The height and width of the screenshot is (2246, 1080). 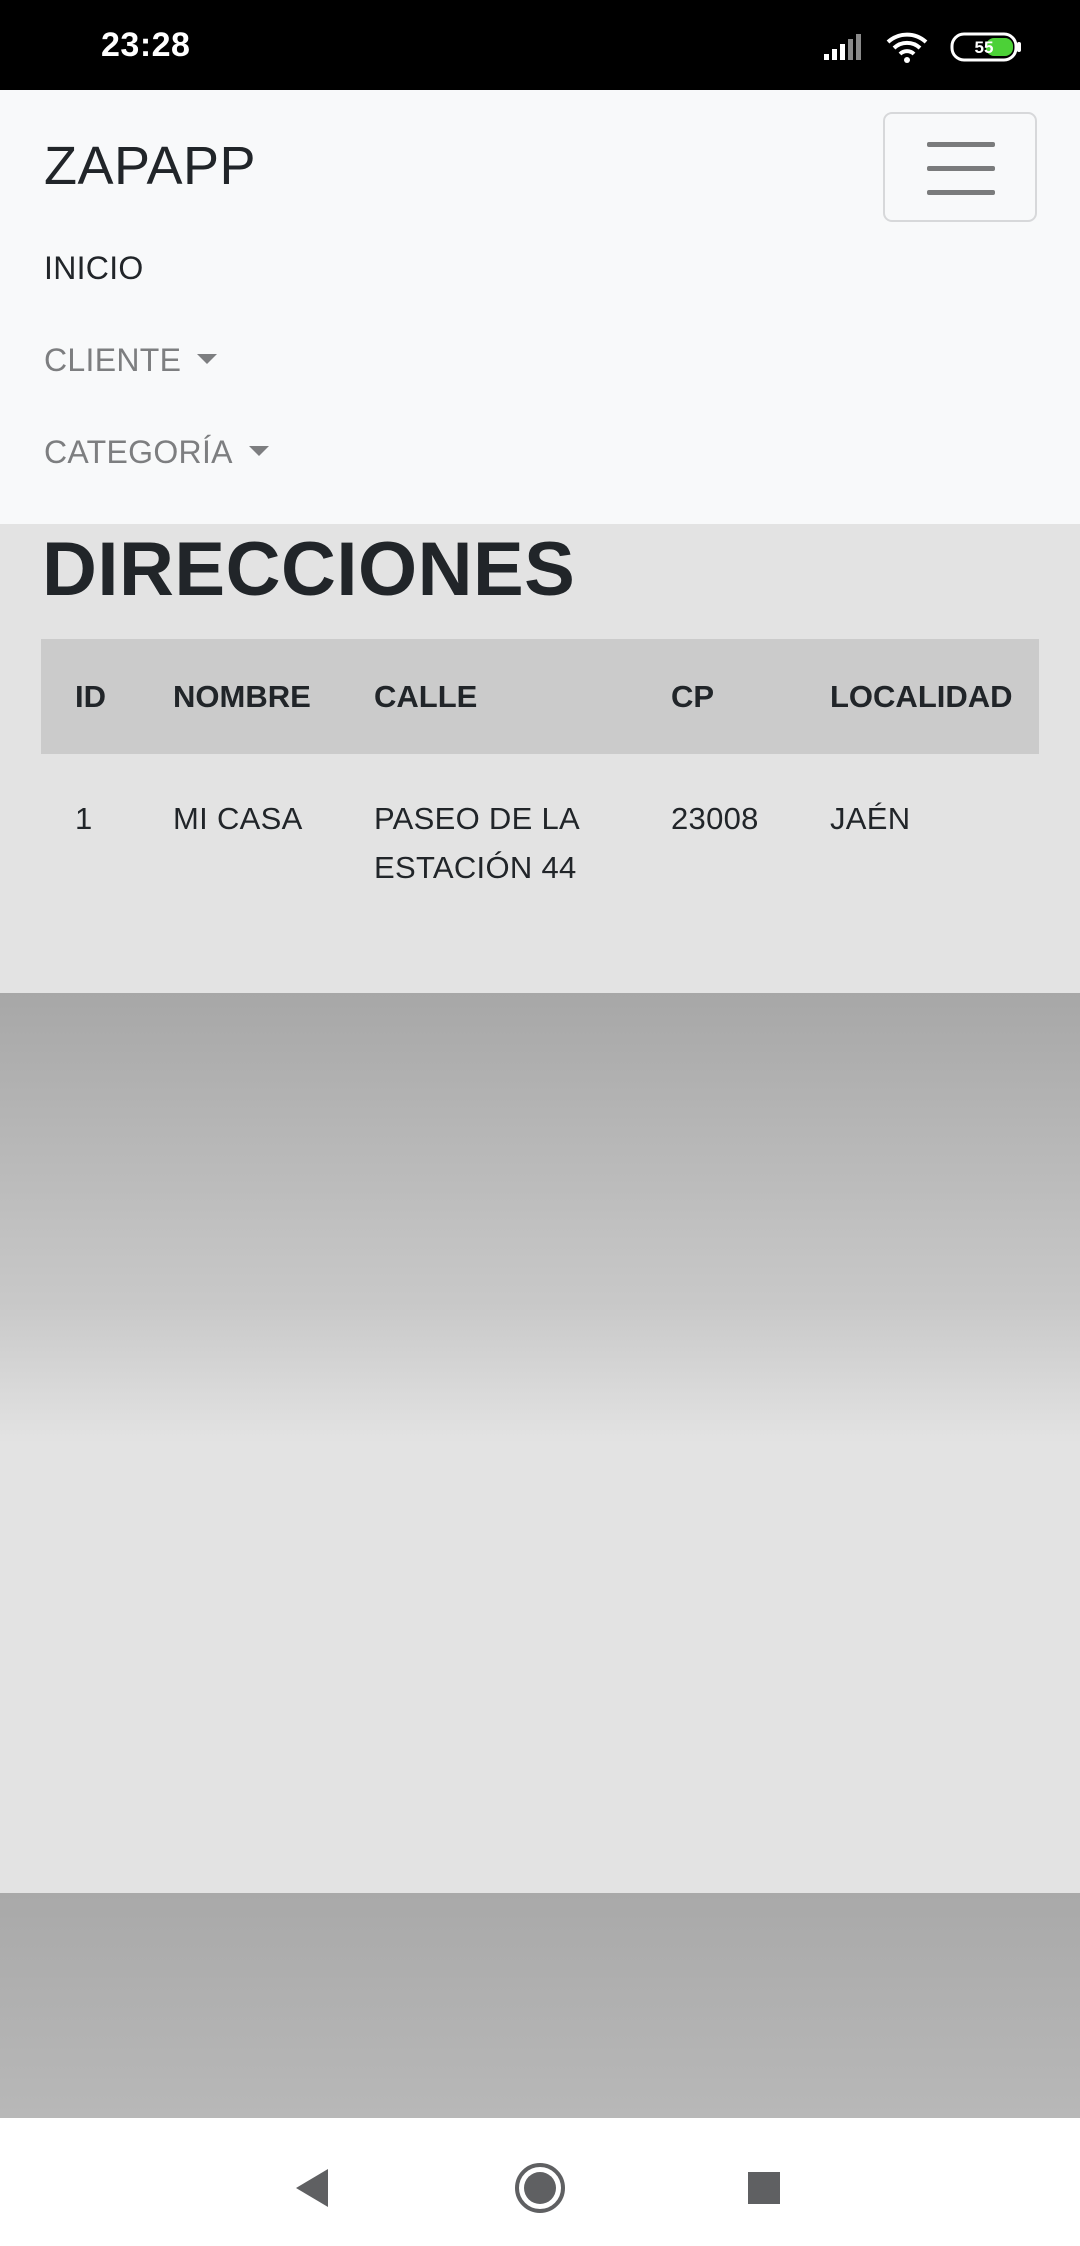 What do you see at coordinates (715, 818) in the screenshot?
I see `cell-cp: 23008` at bounding box center [715, 818].